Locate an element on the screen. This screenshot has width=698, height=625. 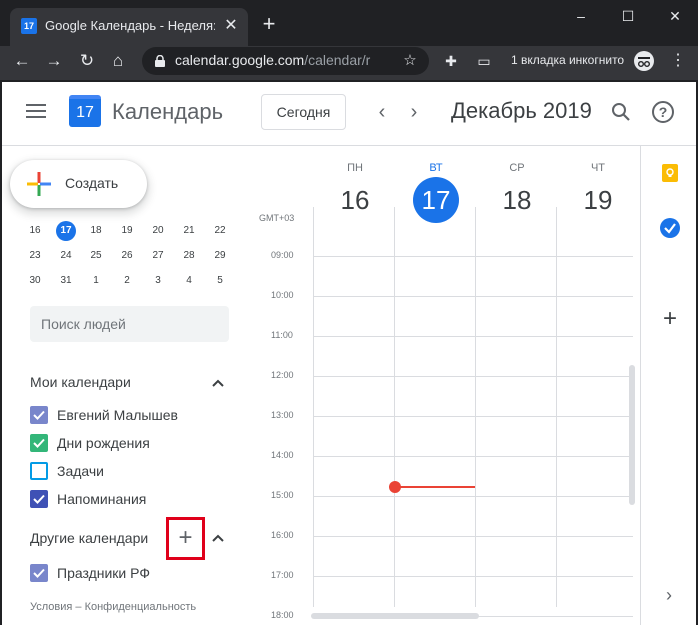
other-calendars-title: Другие календари is located at coordinates (89, 539).